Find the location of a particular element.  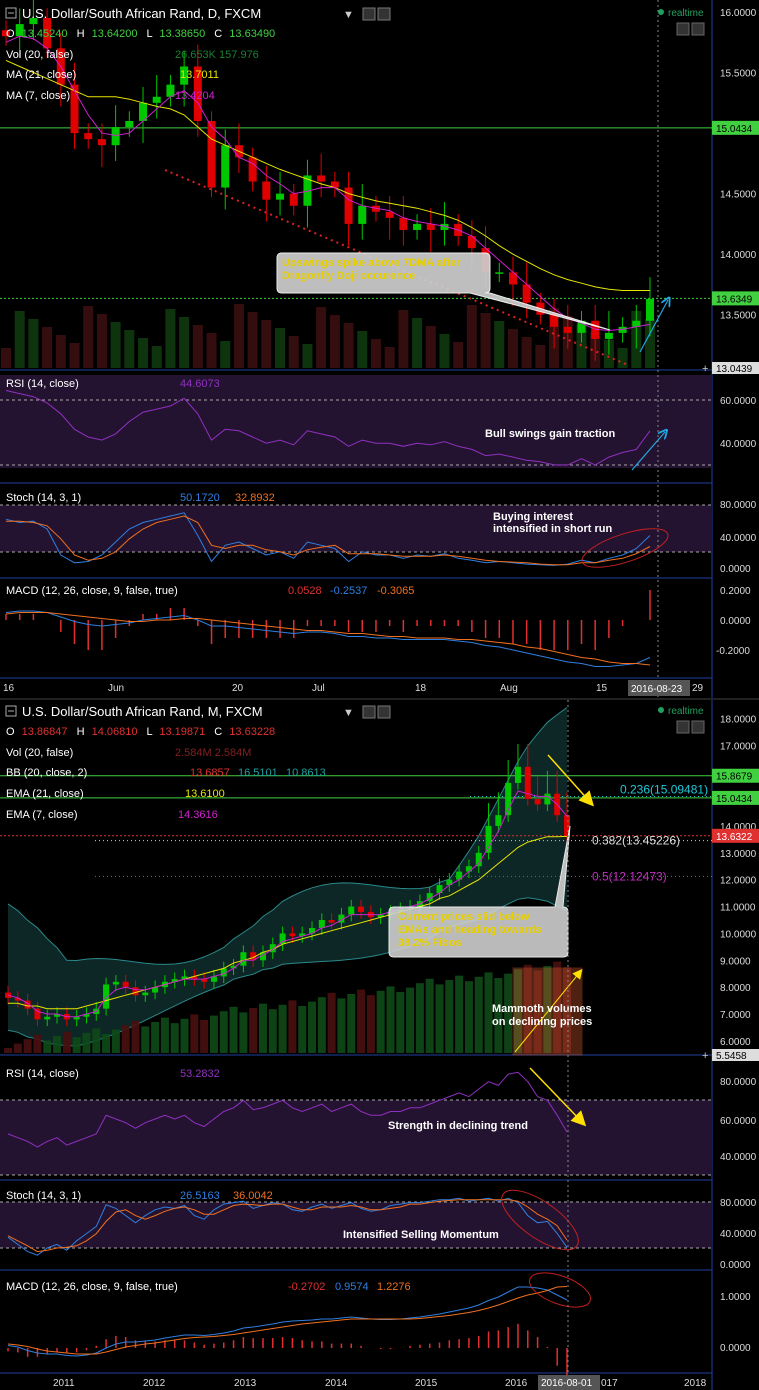

daily-stoch-tick-0: 0.0000 is located at coordinates (735, 569).